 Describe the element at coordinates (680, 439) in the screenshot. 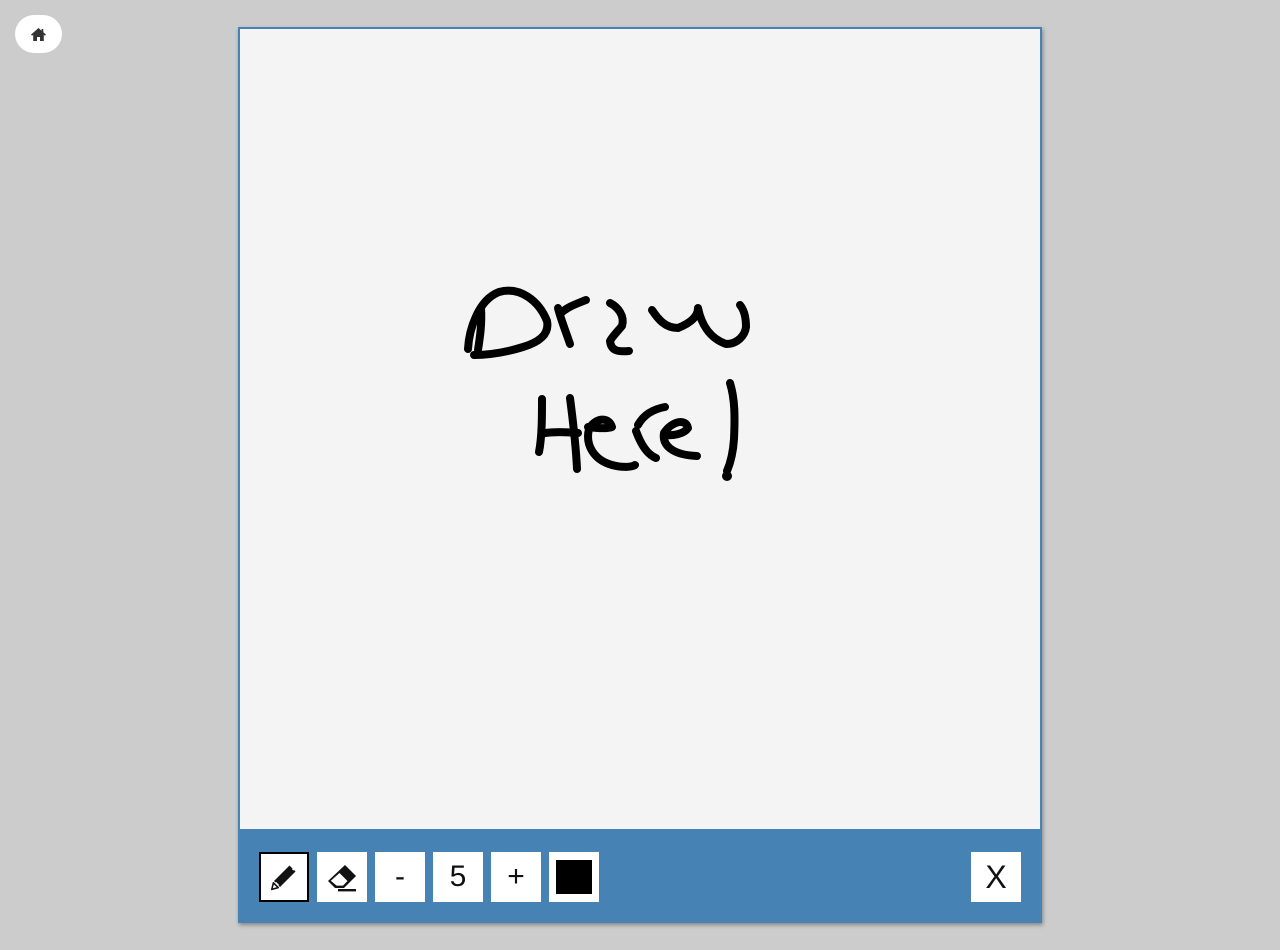

I see `stroke-e2` at that location.